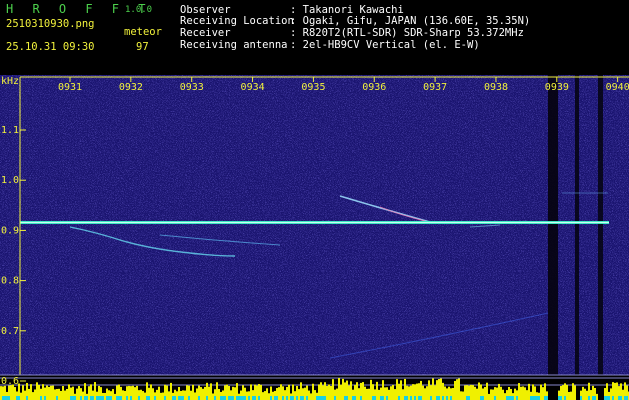  I want to click on info-value-receiver: : R820T2(RTL-SDR) SDR-Sharp 53.372MHz, so click(407, 33).